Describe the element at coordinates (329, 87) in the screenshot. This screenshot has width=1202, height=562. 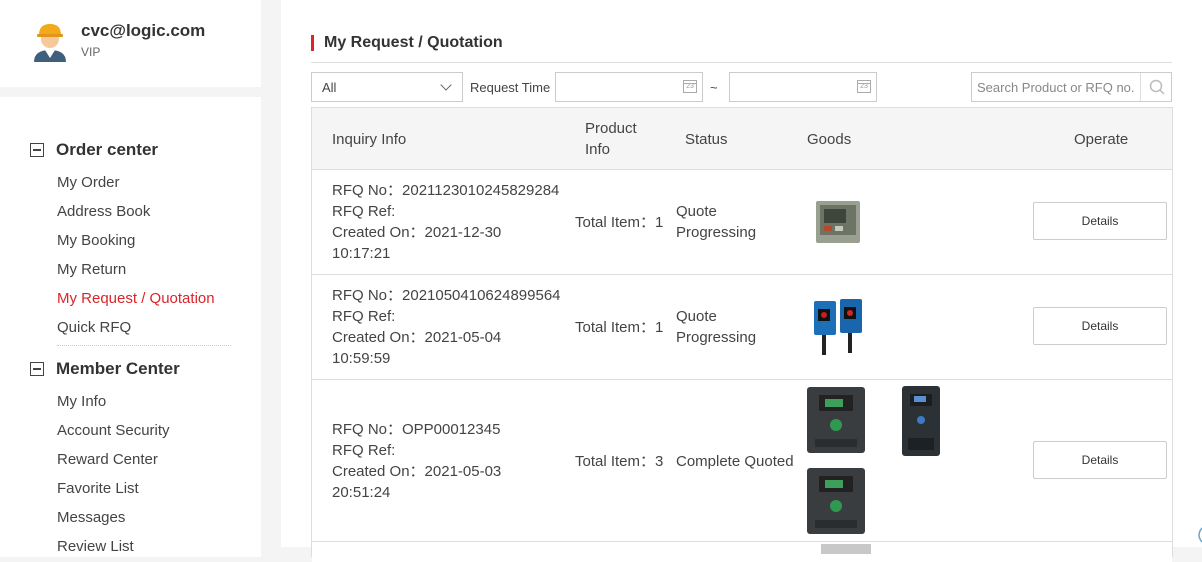
I see `status-select-value: All` at that location.